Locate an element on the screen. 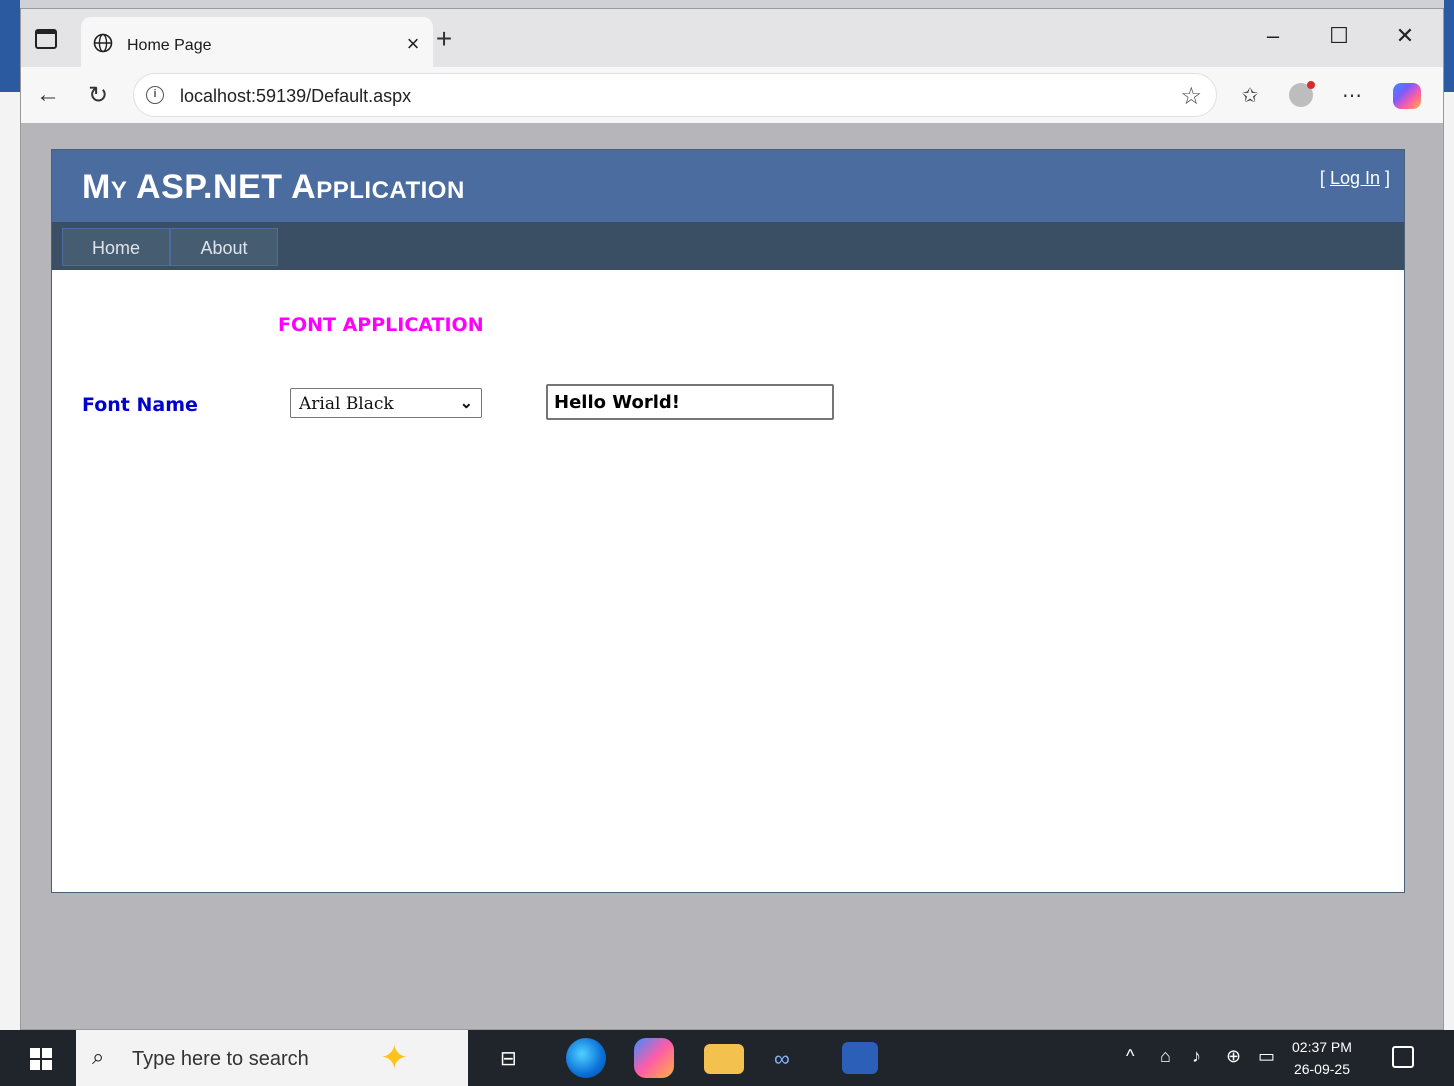 The height and width of the screenshot is (1086, 1454). desktop-left-edge is located at coordinates (10, 515).